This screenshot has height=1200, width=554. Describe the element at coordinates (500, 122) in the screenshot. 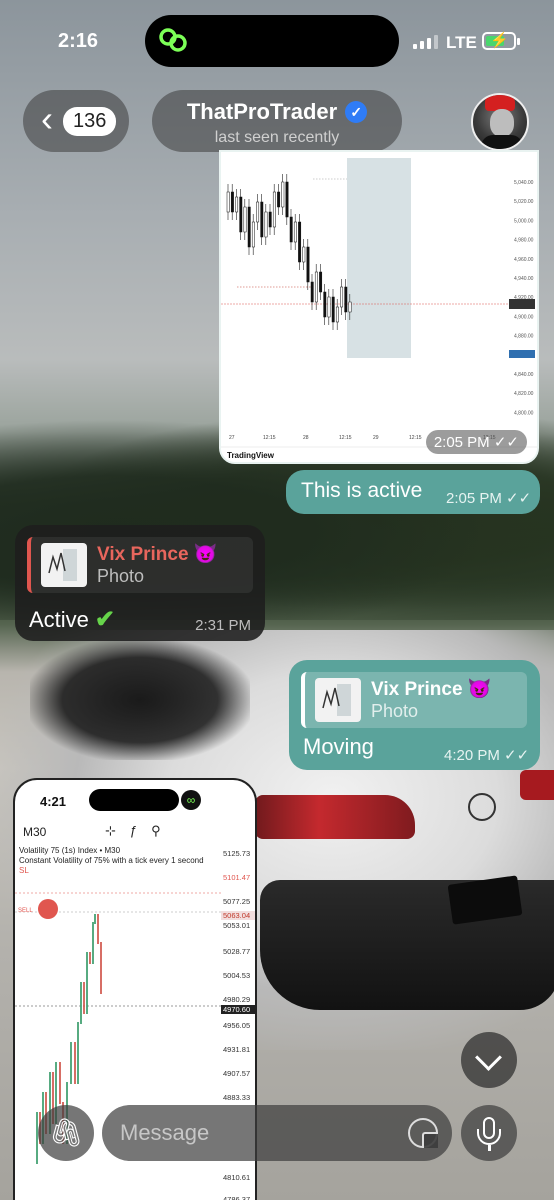

I see `avatar` at that location.